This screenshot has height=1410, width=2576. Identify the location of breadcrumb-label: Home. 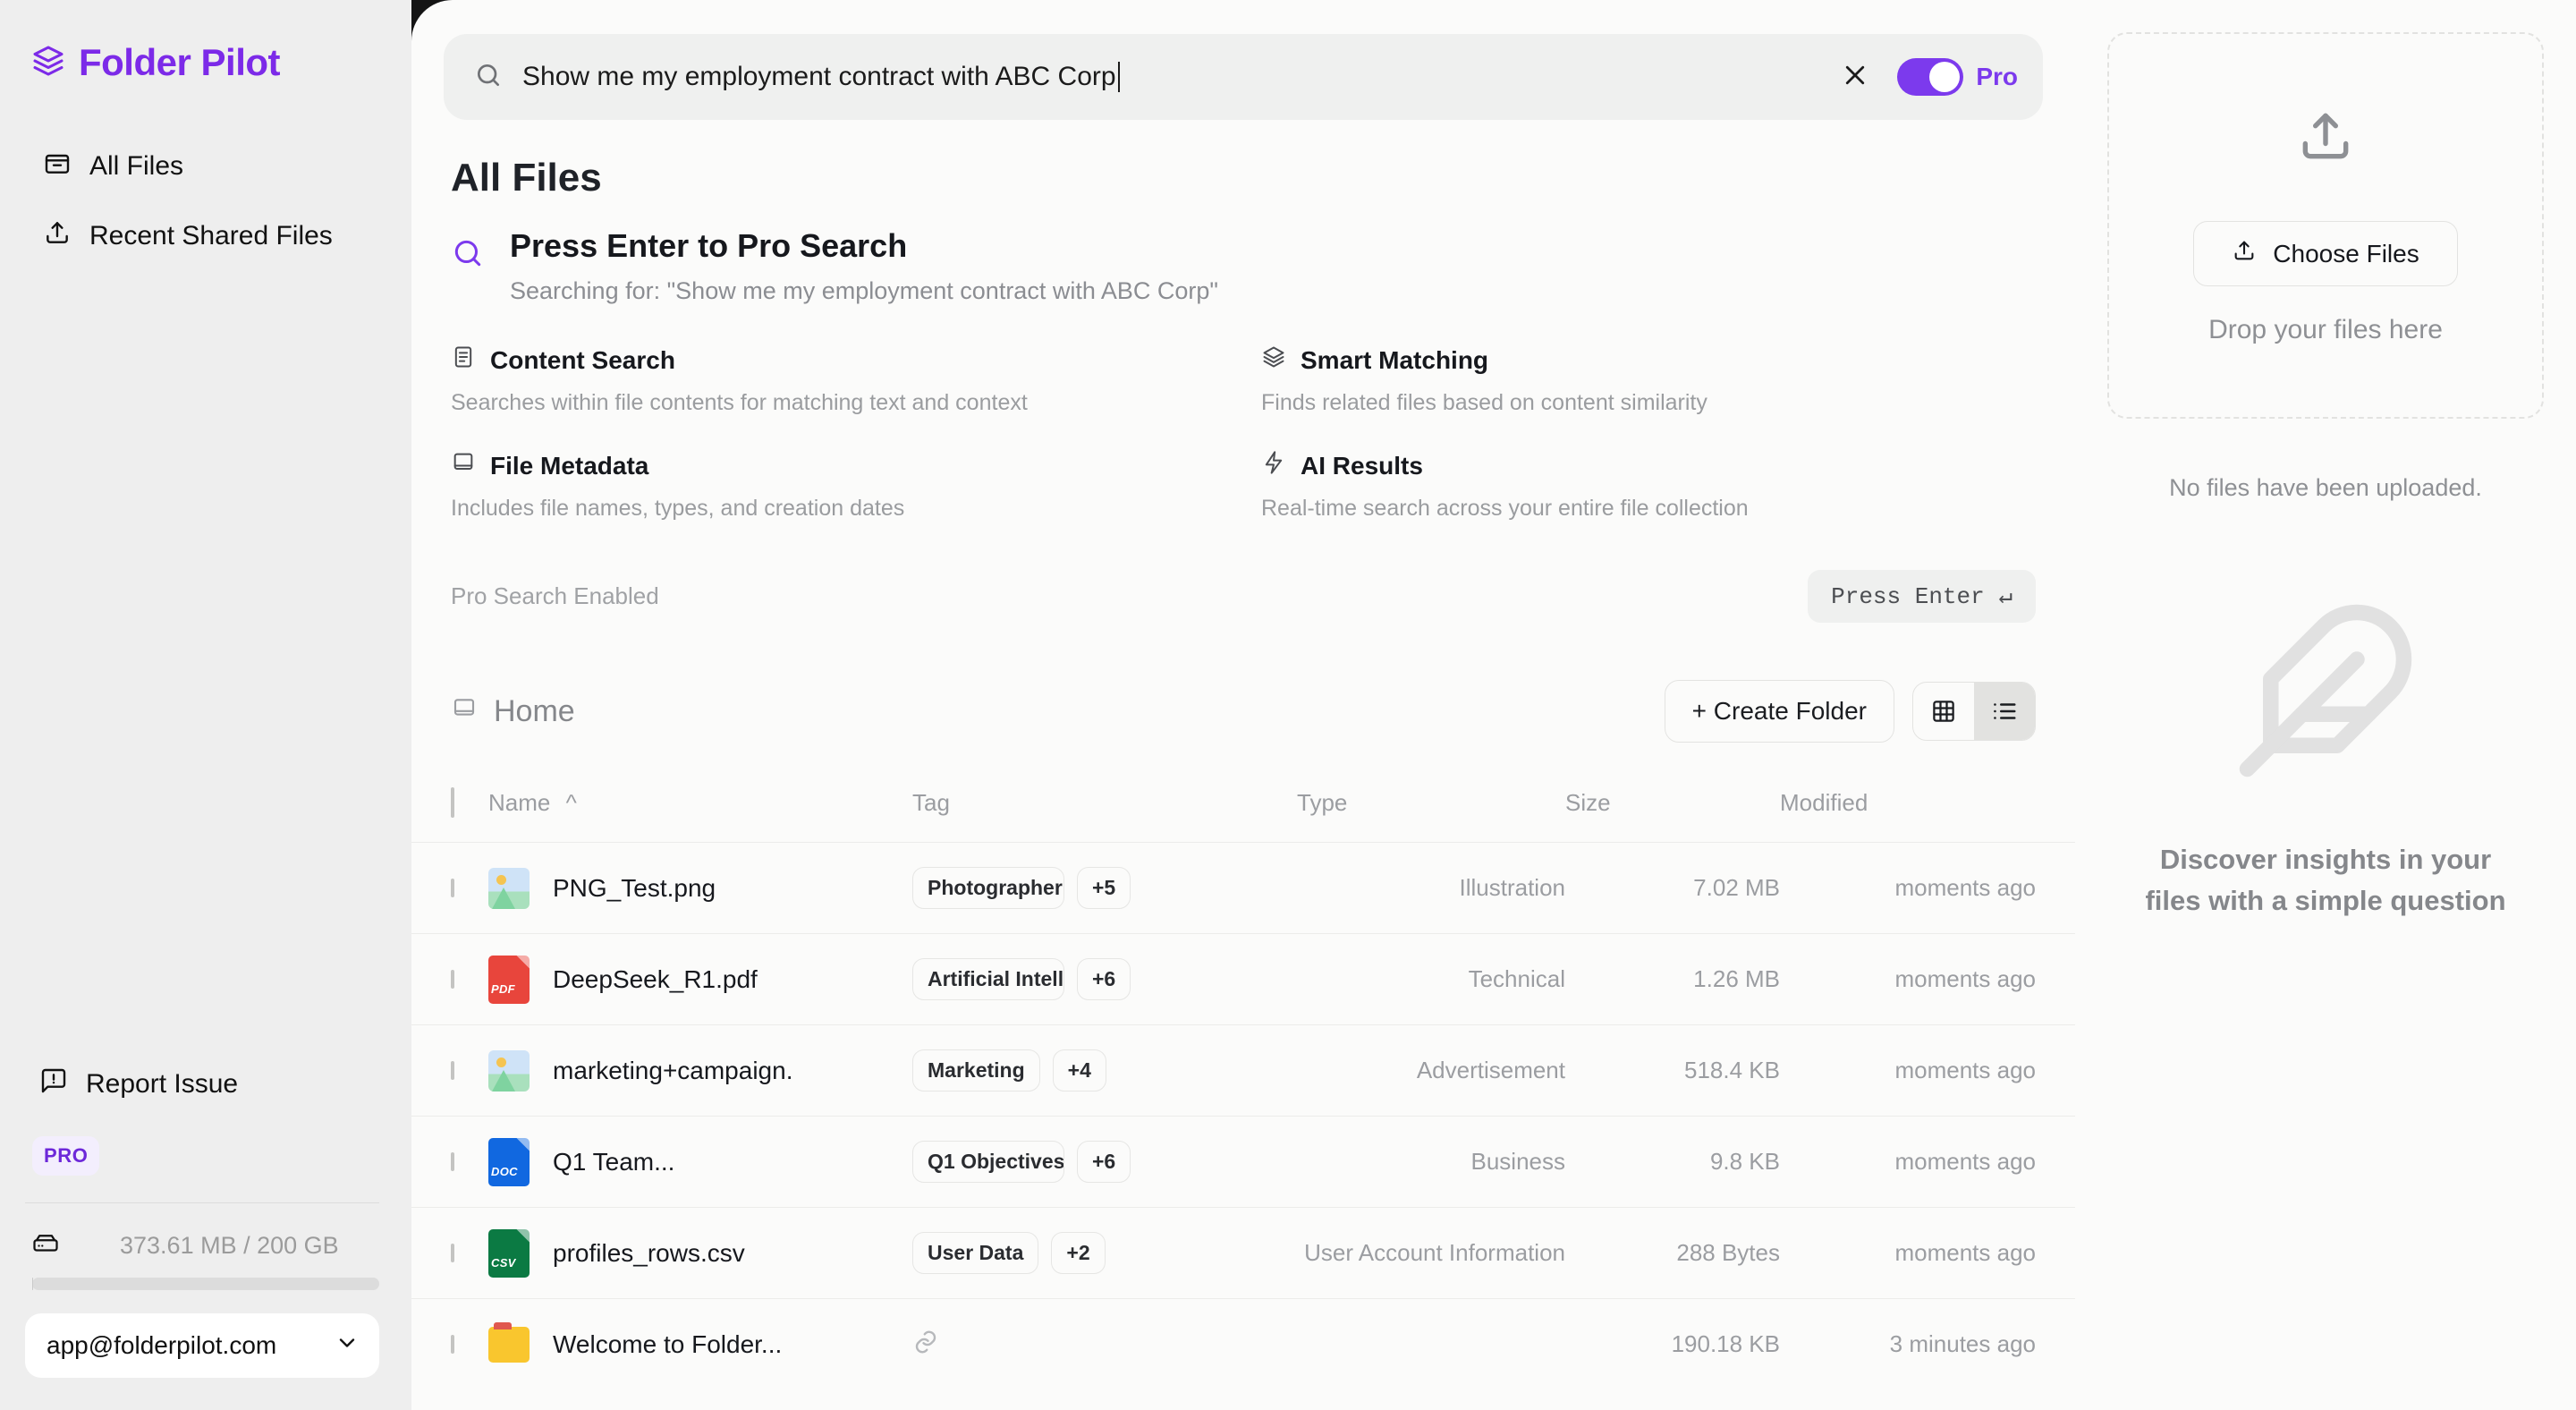
(534, 710).